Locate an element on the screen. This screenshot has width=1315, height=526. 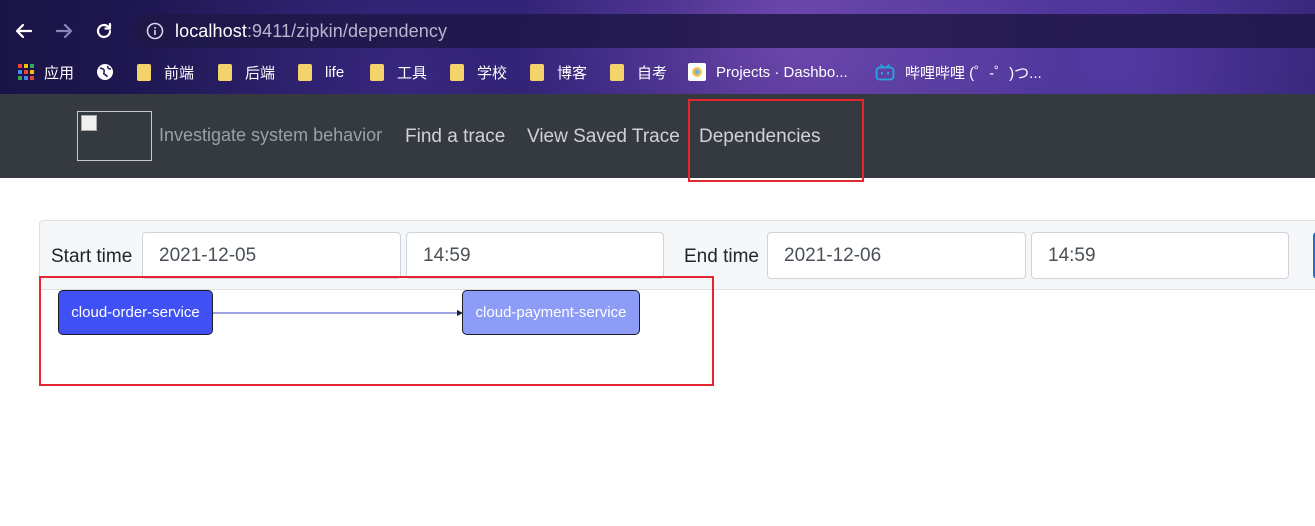
forward-button is located at coordinates (64, 31).